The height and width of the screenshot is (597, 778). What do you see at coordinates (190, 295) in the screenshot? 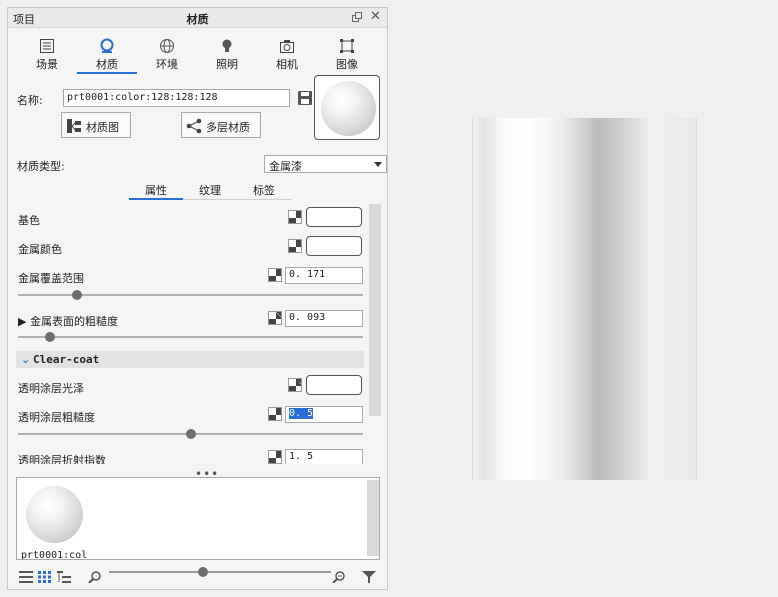
I see `metal-coverage-slider` at bounding box center [190, 295].